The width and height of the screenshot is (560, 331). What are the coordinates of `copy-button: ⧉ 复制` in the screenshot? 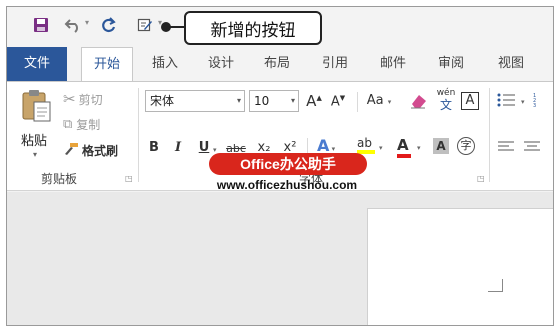 It's located at (81, 124).